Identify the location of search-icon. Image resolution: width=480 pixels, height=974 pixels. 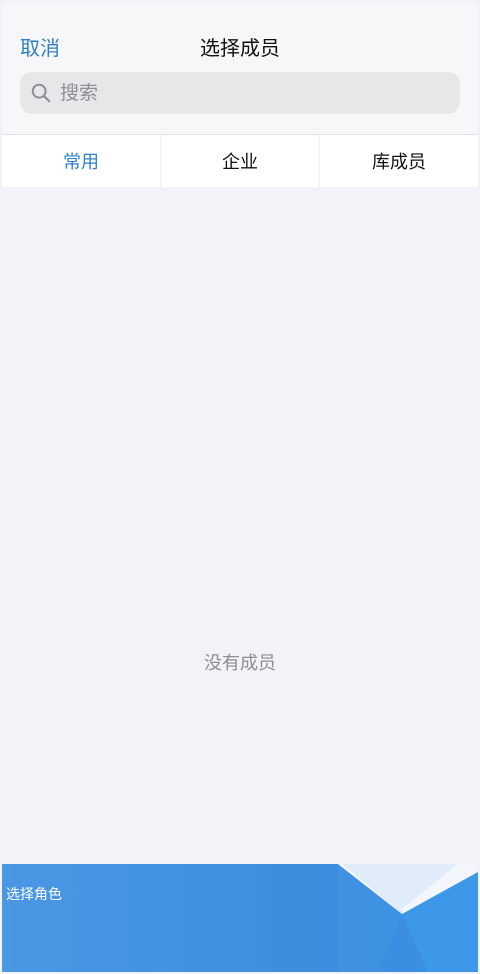
(41, 93).